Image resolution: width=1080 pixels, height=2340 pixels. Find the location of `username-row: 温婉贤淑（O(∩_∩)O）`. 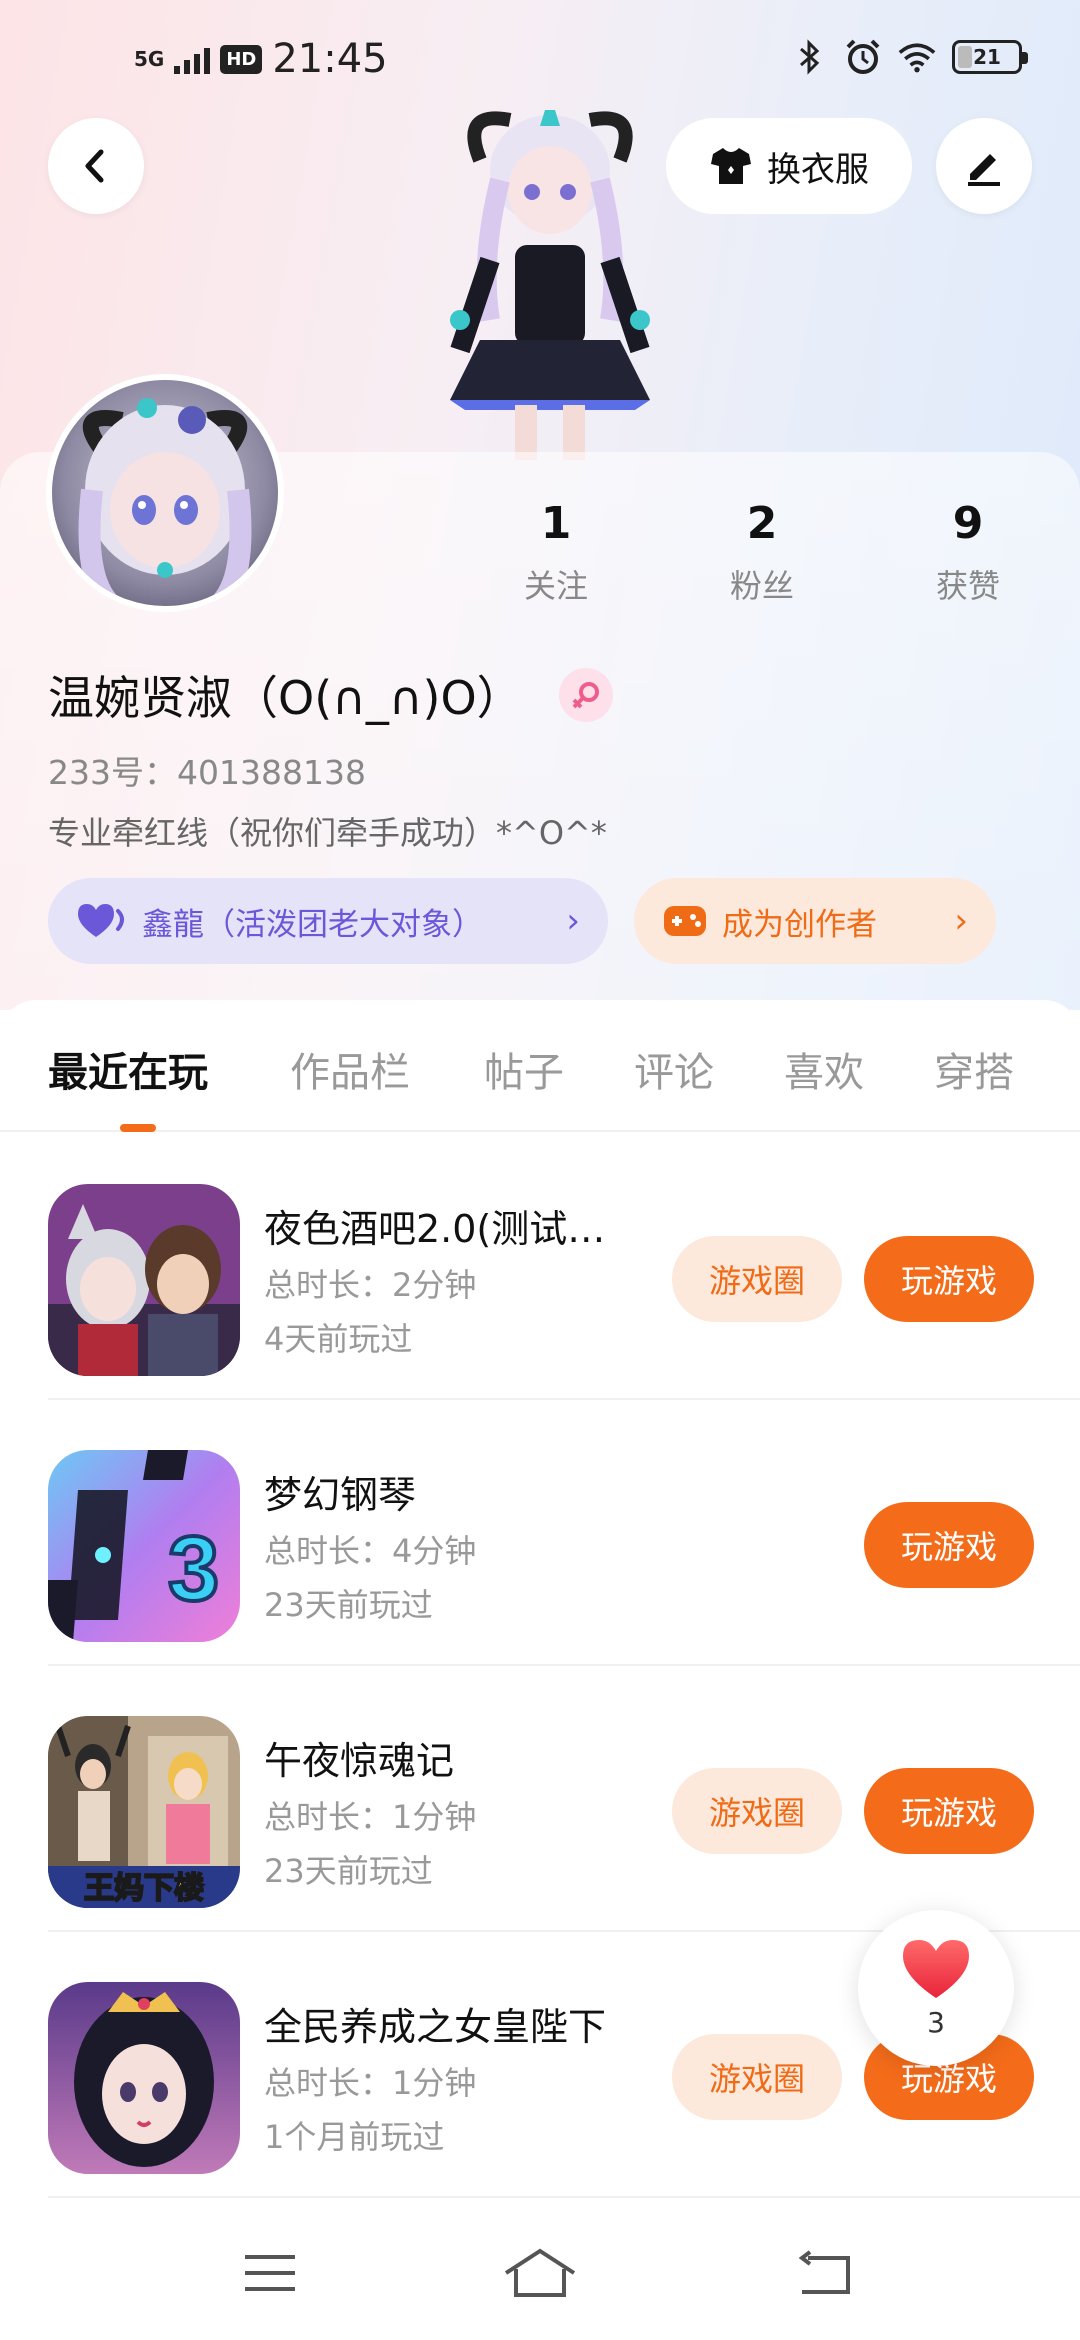

username-row: 温婉贤淑（O(∩_∩)O） is located at coordinates (330, 695).